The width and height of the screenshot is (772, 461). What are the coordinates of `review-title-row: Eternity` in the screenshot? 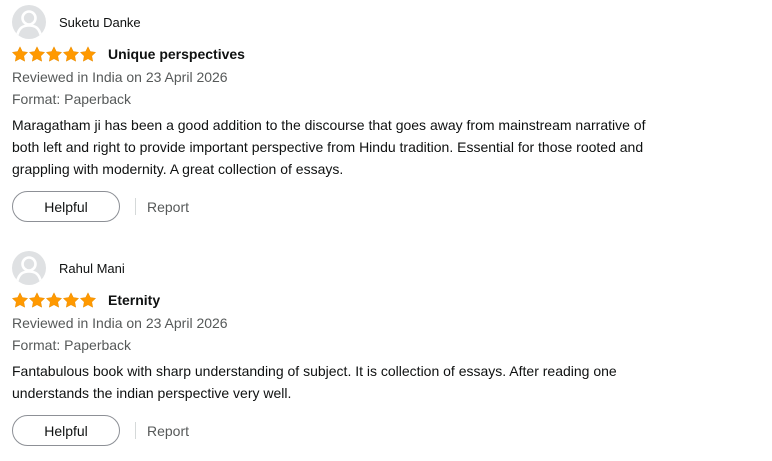 It's located at (386, 300).